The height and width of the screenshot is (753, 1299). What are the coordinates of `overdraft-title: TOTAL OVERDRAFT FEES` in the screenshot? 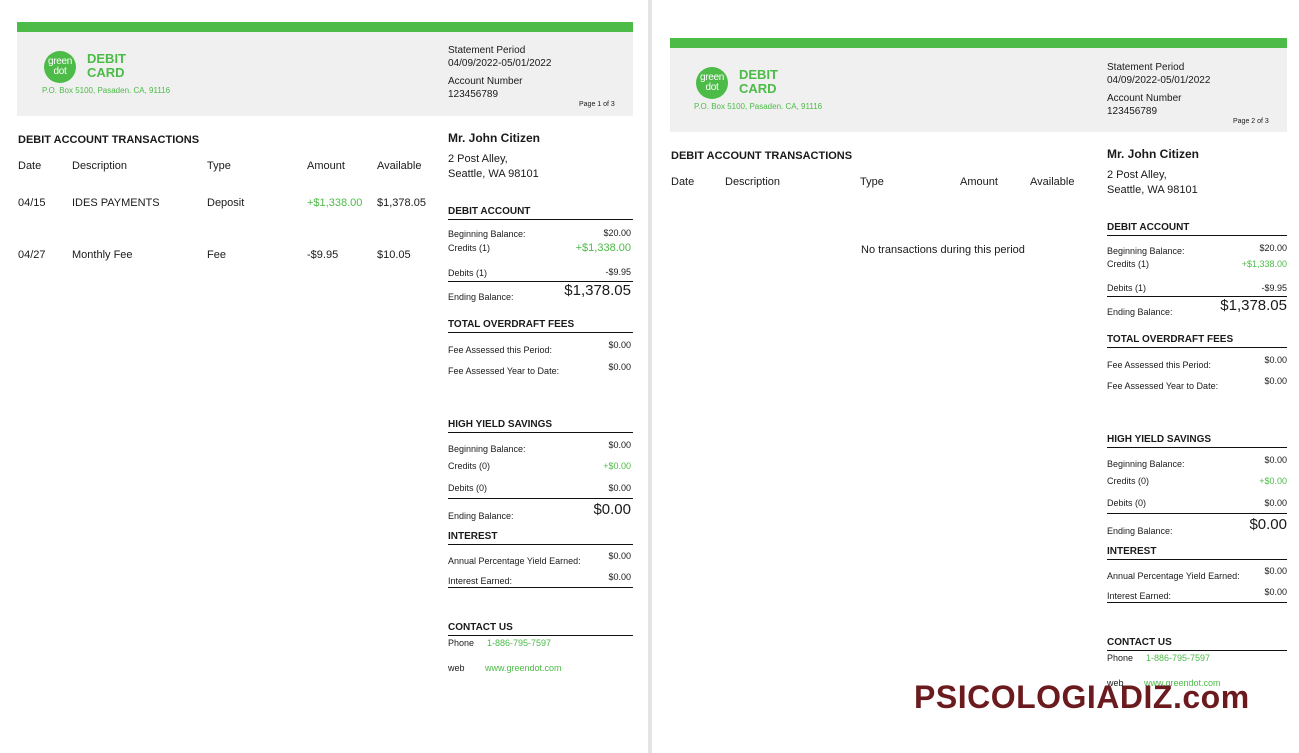 It's located at (511, 324).